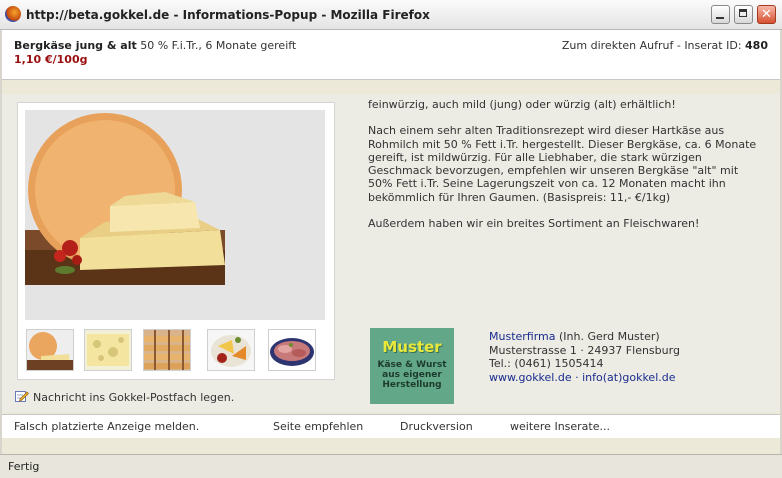 The height and width of the screenshot is (478, 782). I want to click on status-bar: Fertig, so click(391, 466).